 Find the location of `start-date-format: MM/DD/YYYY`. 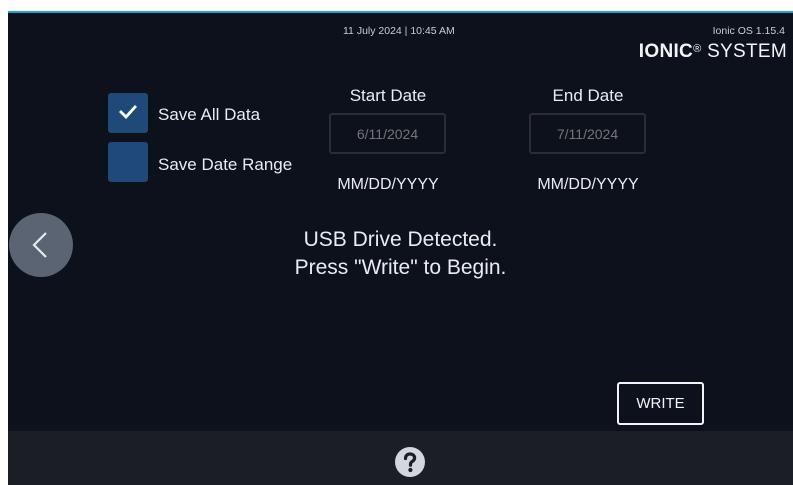

start-date-format: MM/DD/YYYY is located at coordinates (388, 184).